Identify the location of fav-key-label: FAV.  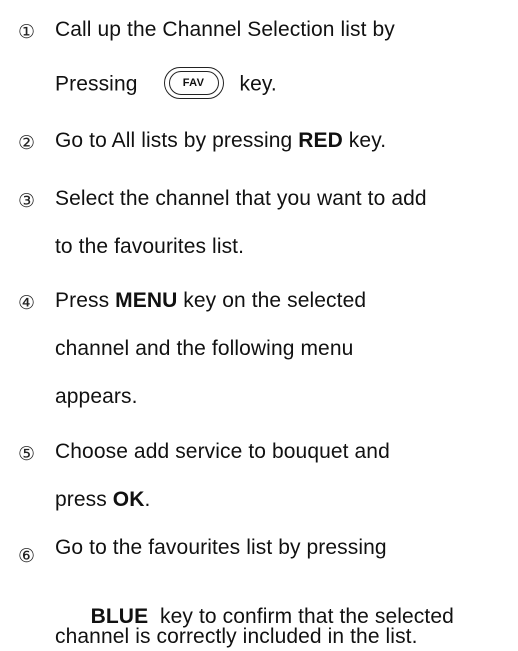
(193, 83).